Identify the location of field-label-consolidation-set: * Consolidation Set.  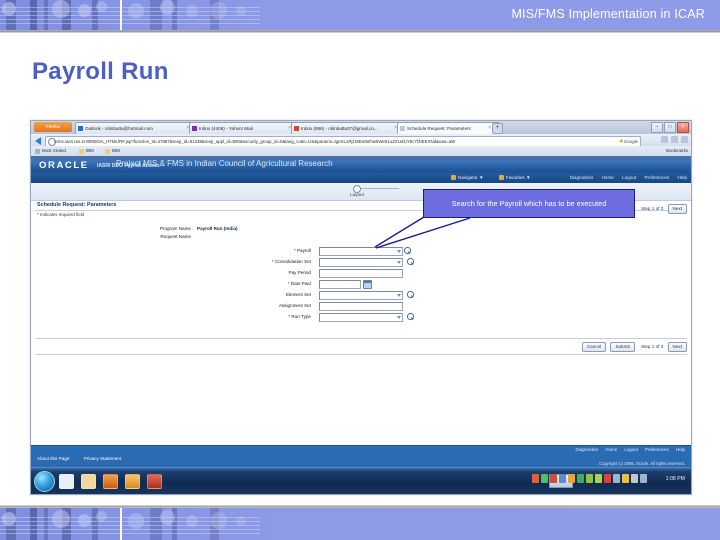
(291, 261).